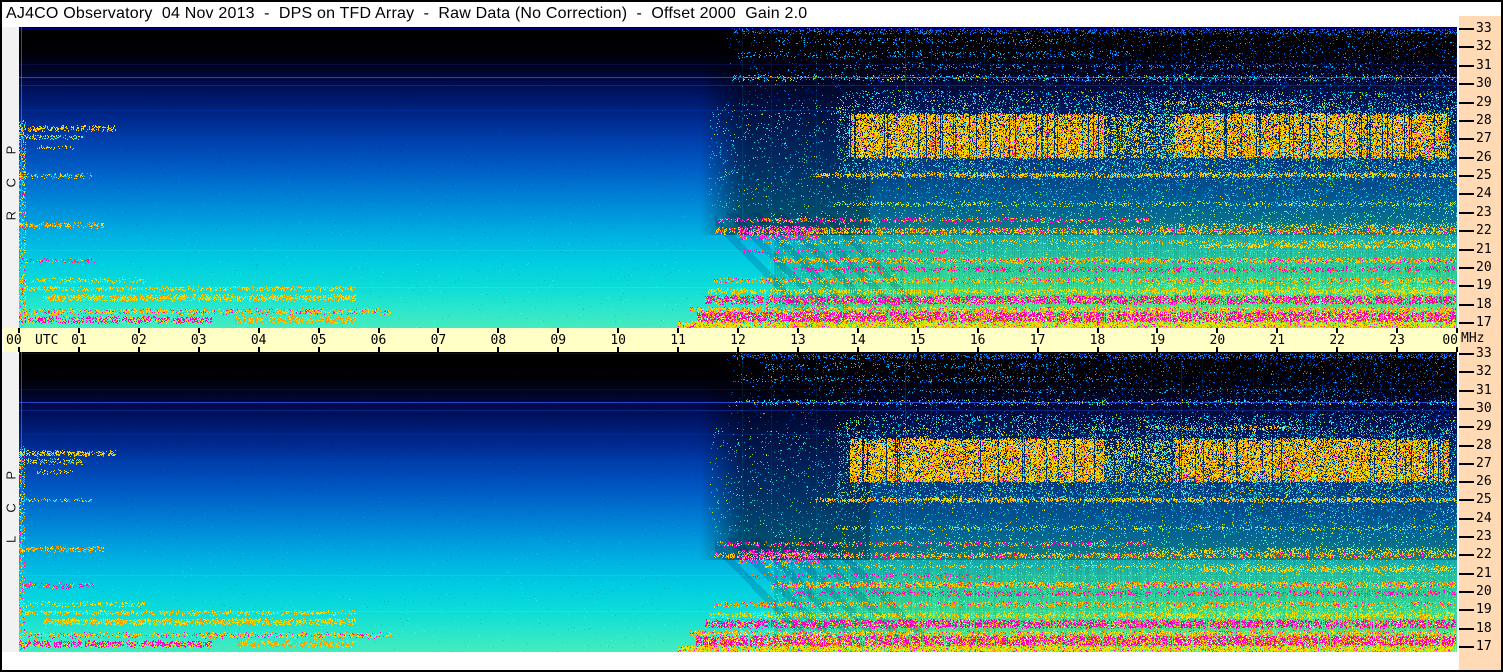 This screenshot has height=672, width=1503. What do you see at coordinates (378, 340) in the screenshot?
I see `hour-label: 06` at bounding box center [378, 340].